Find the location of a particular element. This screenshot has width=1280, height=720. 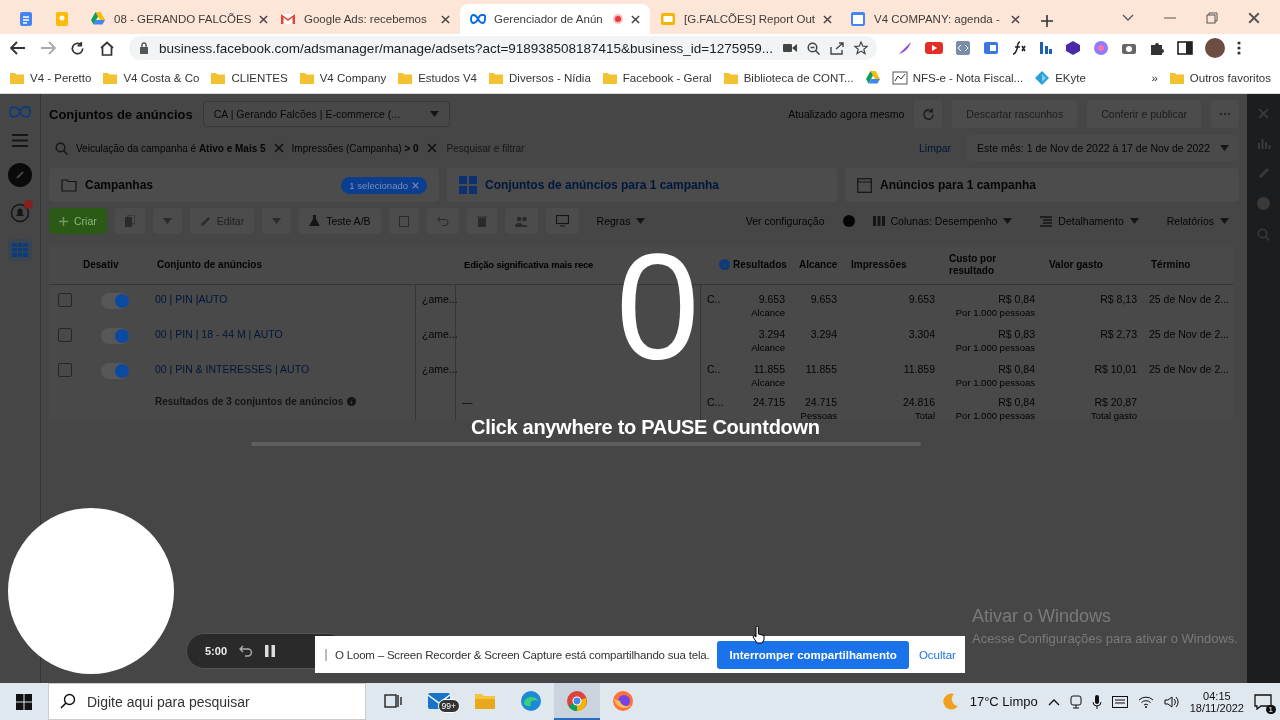

hide-link: Ocultar is located at coordinates (937, 654).